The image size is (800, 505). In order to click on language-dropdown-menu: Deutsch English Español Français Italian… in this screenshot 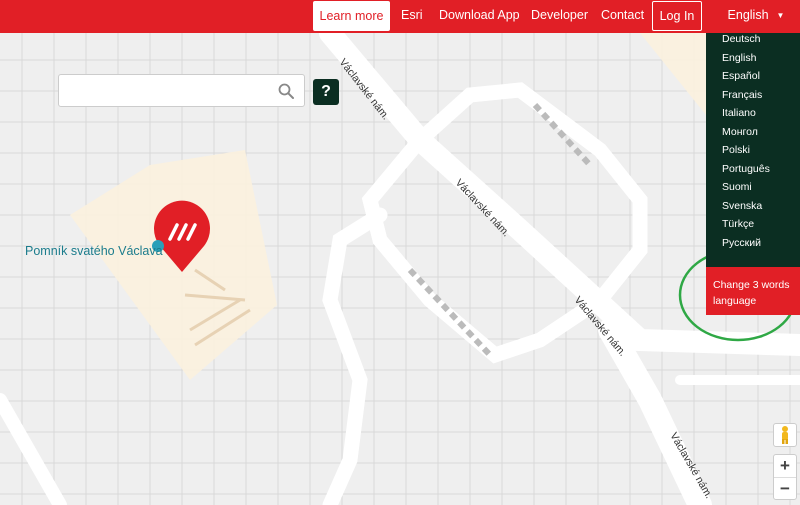, I will do `click(753, 150)`.